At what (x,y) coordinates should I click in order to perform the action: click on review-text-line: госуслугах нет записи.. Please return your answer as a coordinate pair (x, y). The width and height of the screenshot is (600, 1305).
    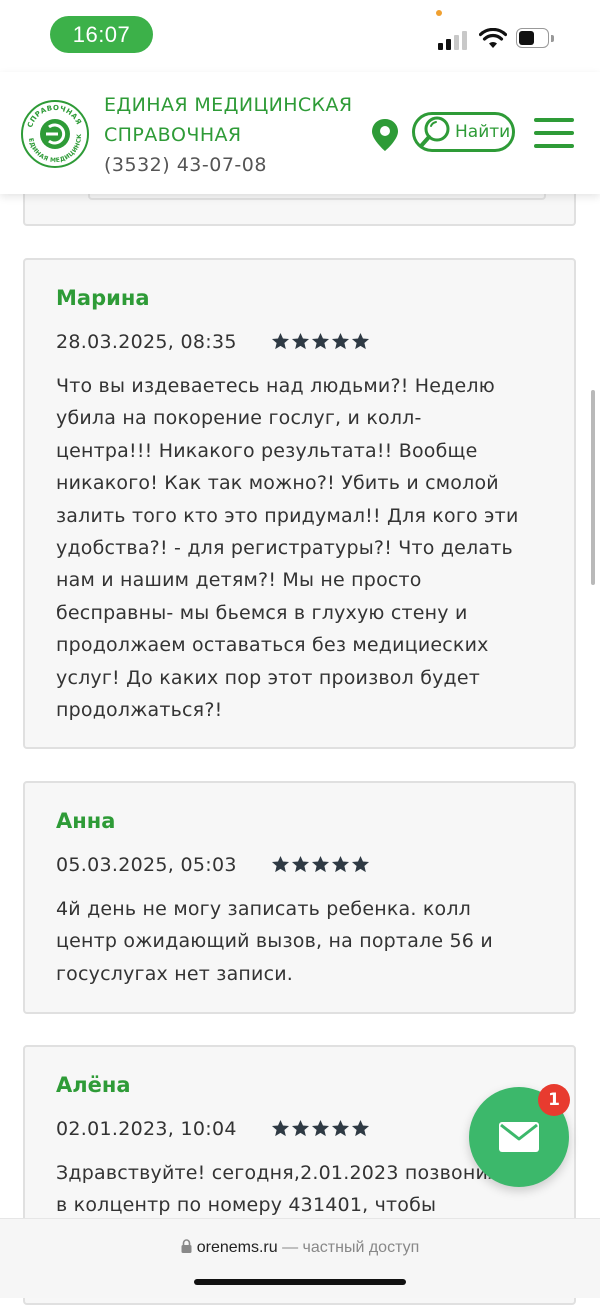
    Looking at the image, I should click on (175, 973).